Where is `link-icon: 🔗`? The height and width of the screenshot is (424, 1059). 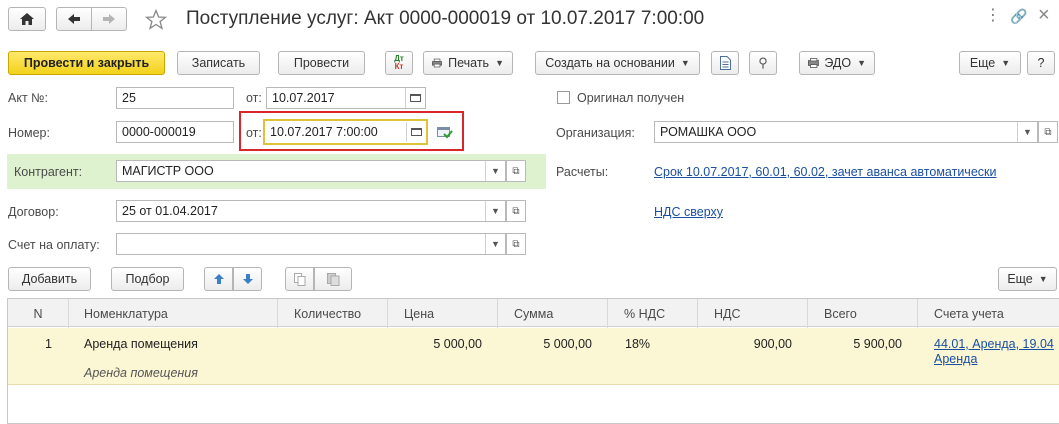
link-icon: 🔗 is located at coordinates (1018, 16).